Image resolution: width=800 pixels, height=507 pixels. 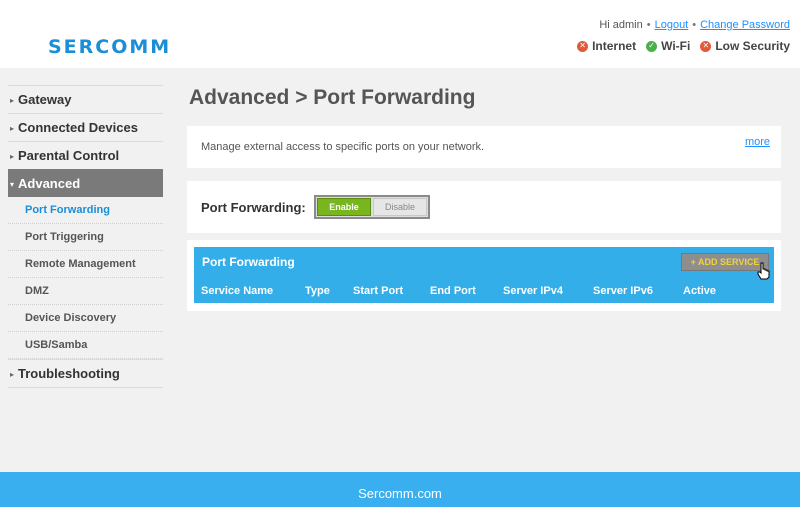 I want to click on port-forwarding-toggle-card: Port Forwarding: Enable Disable, so click(x=484, y=207).